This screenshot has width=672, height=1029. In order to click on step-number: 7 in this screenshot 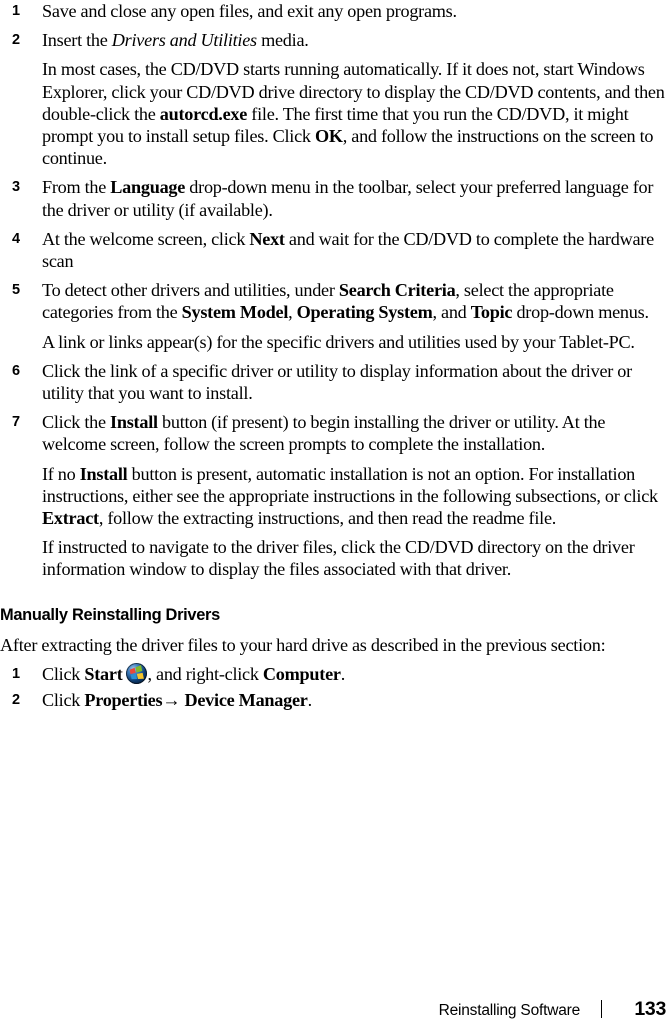, I will do `click(16, 422)`.